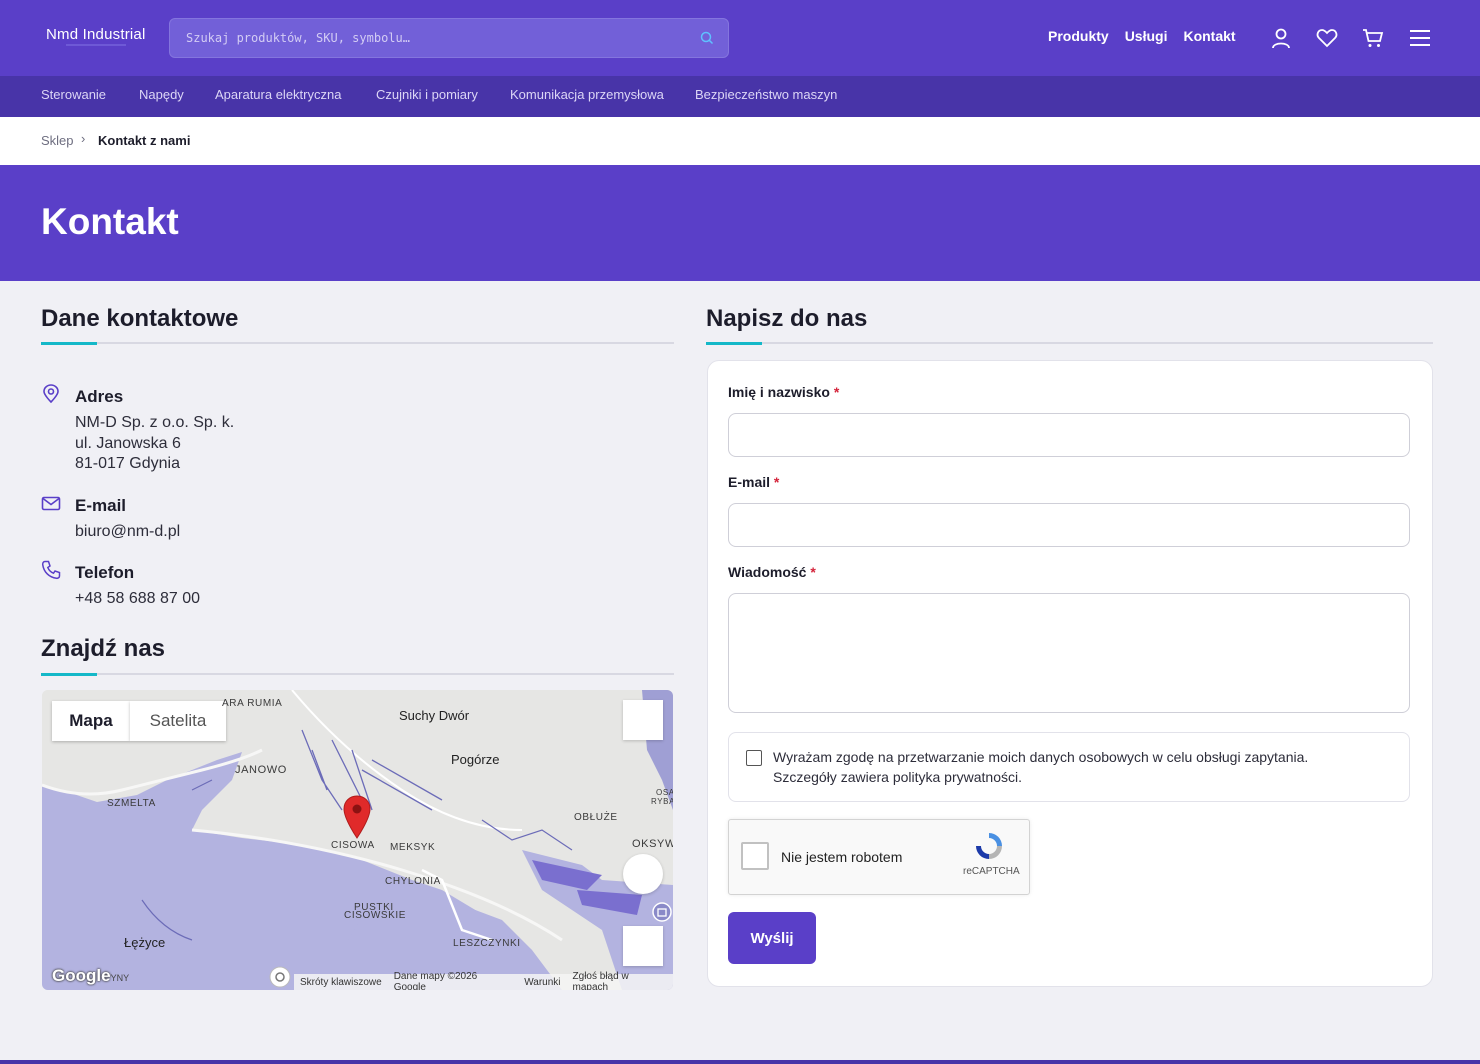 Image resolution: width=1480 pixels, height=1064 pixels. Describe the element at coordinates (652, 844) in the screenshot. I see `map-place-oksywie: OKSYW` at that location.